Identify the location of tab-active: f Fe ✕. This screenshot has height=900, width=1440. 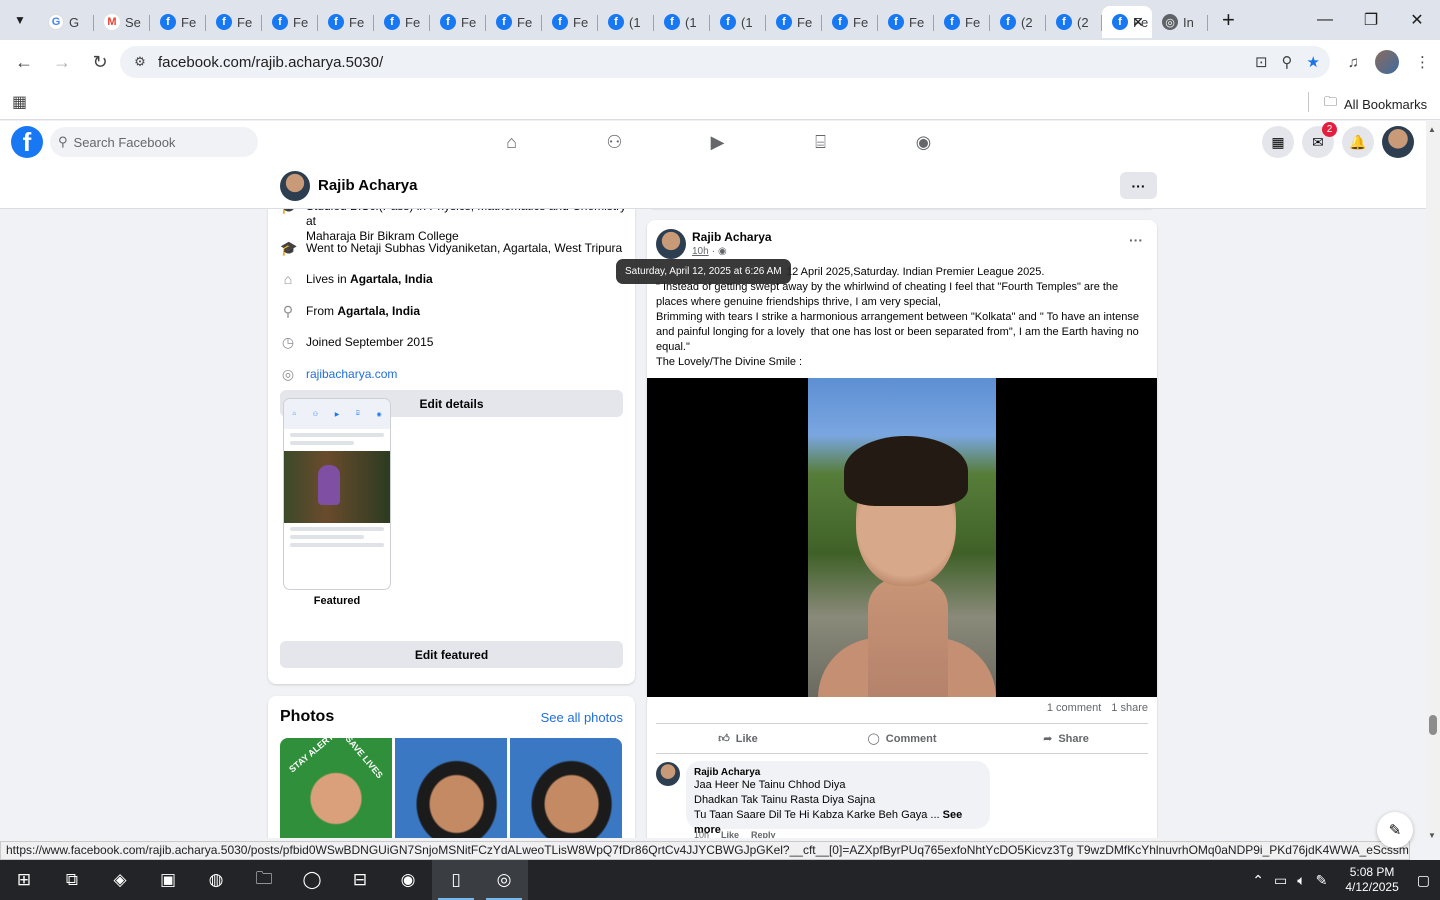
(1127, 22).